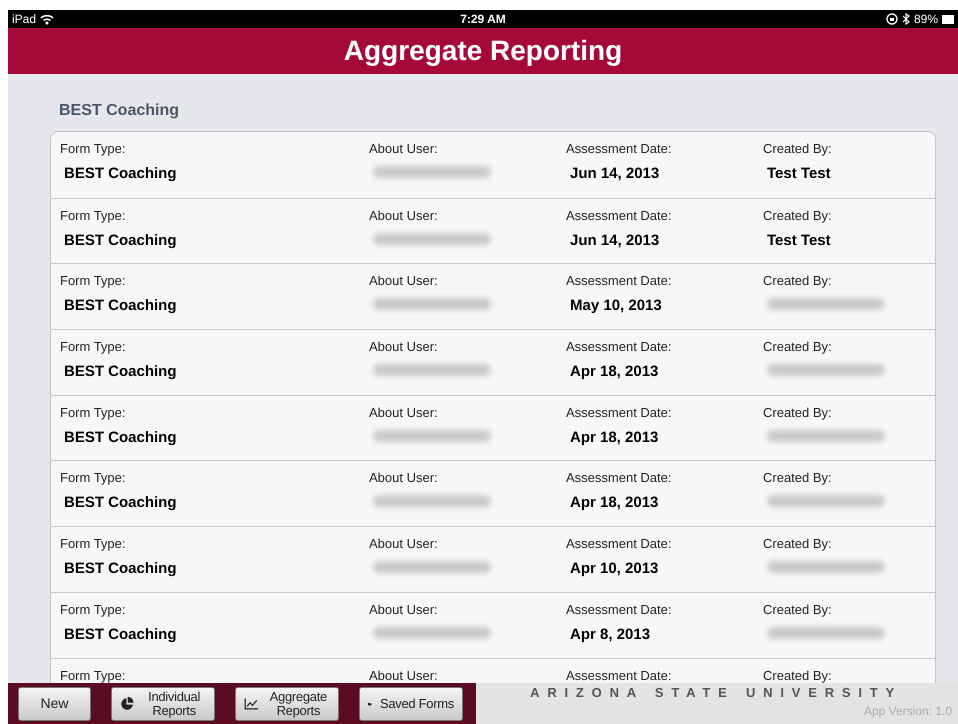 This screenshot has height=724, width=958. I want to click on toolbar-button: Individual Reports, so click(163, 703).